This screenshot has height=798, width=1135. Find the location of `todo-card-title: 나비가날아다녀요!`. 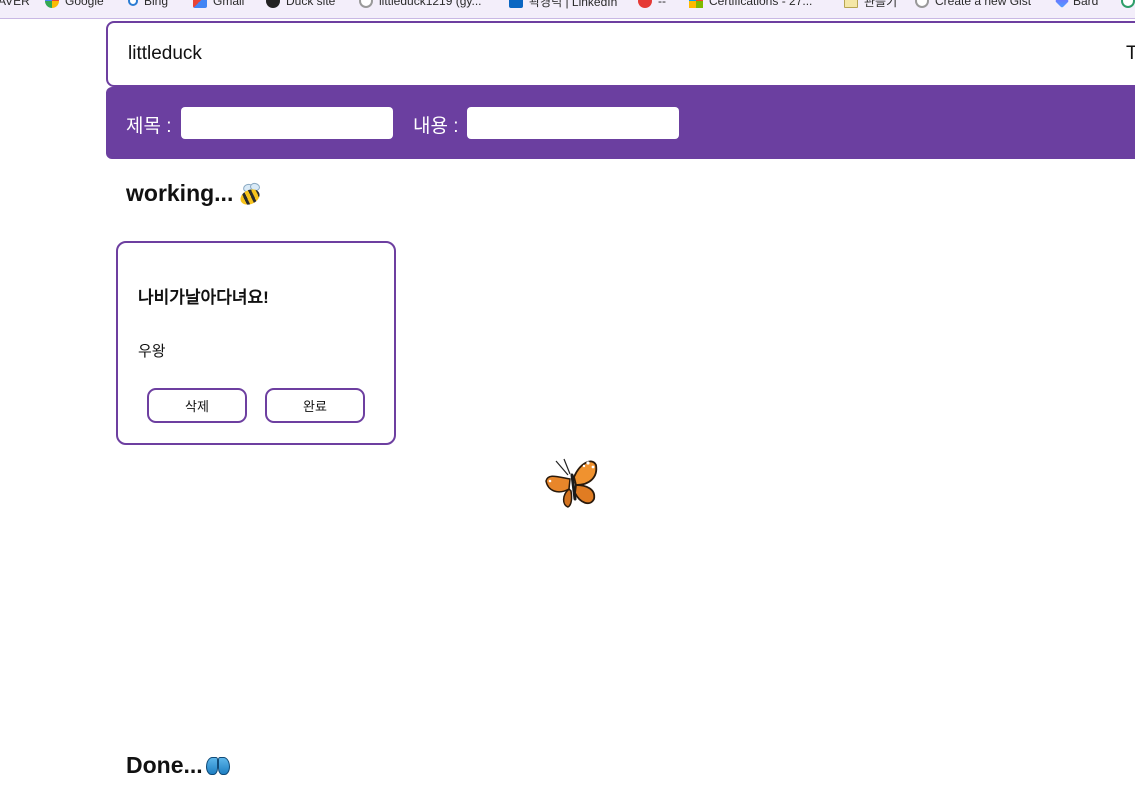

todo-card-title: 나비가날아다녀요! is located at coordinates (203, 297).